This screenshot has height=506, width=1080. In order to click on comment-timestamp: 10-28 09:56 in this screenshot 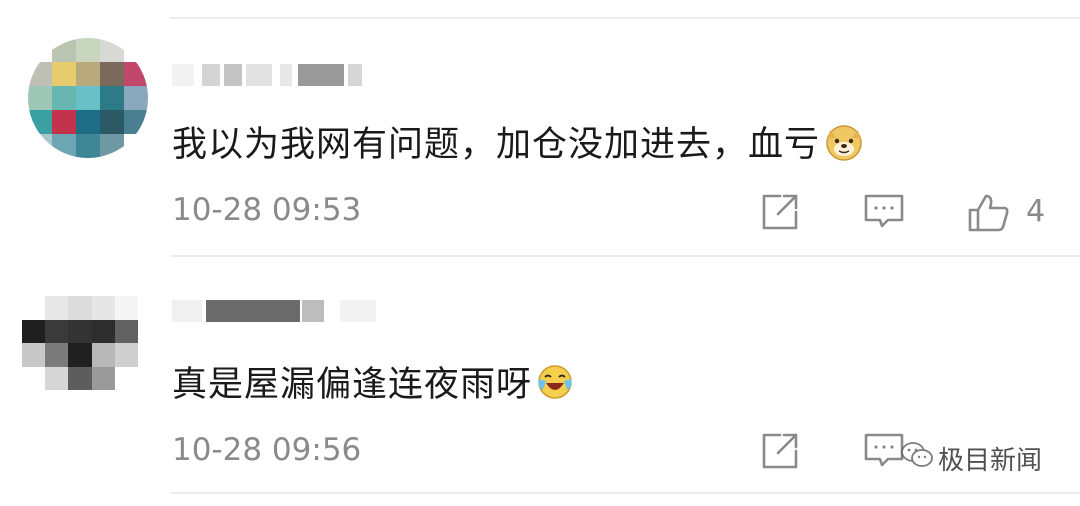, I will do `click(267, 450)`.